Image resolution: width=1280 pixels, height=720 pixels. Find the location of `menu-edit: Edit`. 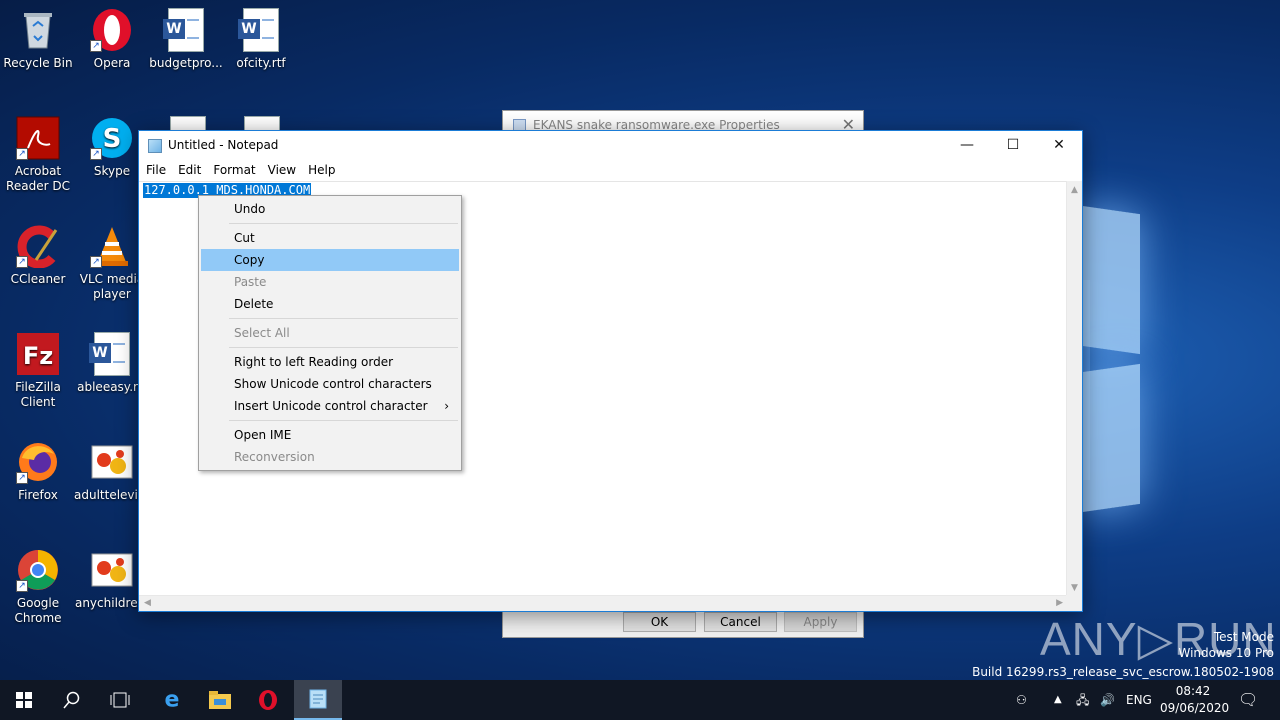

menu-edit: Edit is located at coordinates (189, 170).